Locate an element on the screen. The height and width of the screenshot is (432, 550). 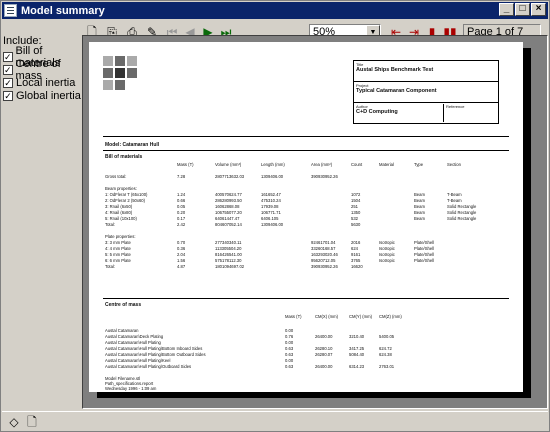
bom-cell: 106771.71 is located at coordinates (271, 212).